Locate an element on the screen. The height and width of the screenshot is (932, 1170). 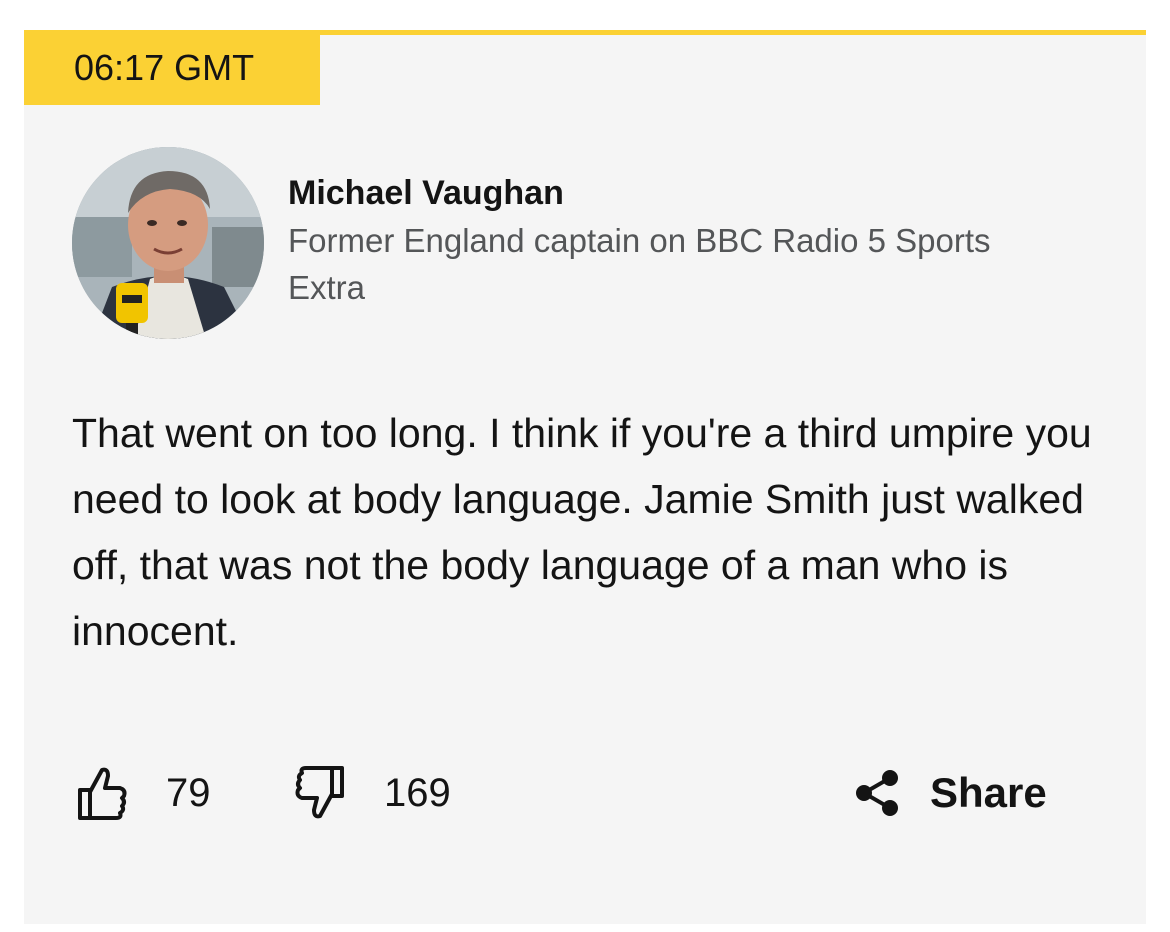
thumbs-down-icon is located at coordinates (320, 793).